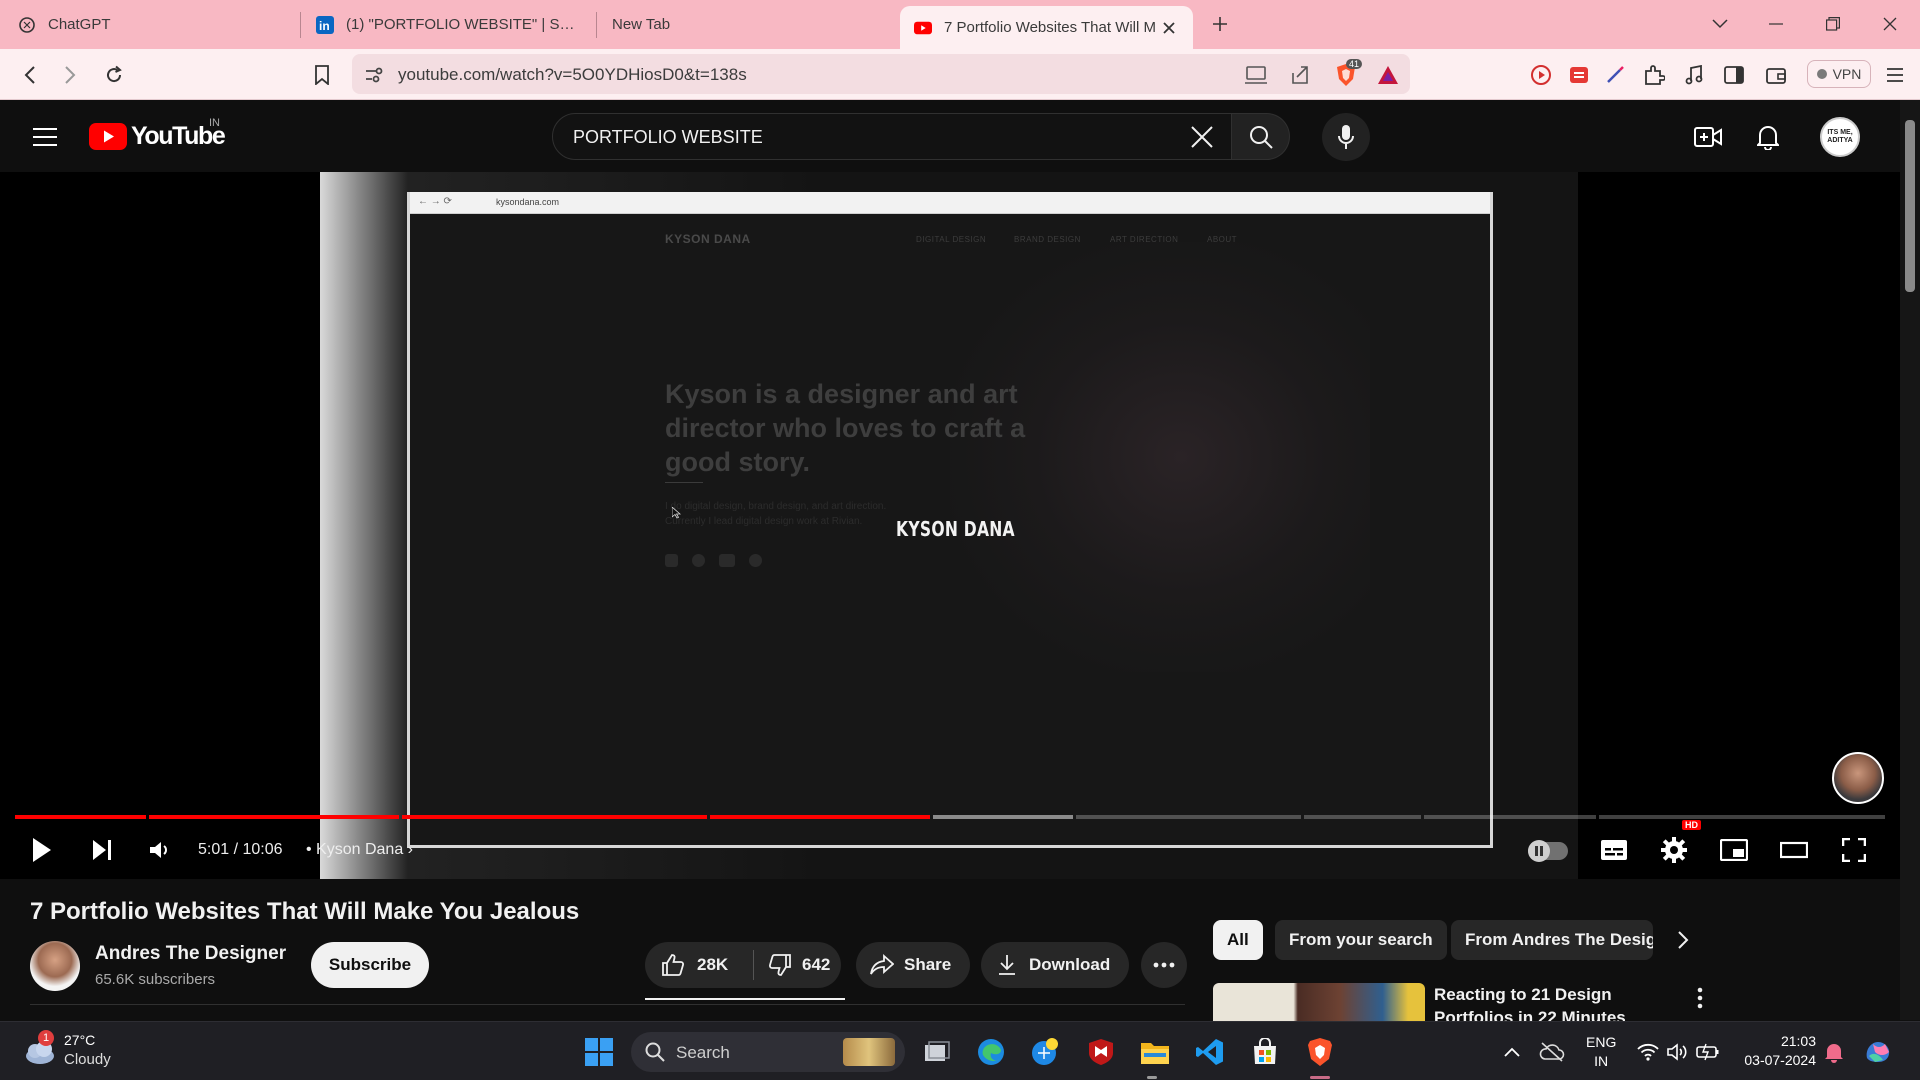 The image size is (1920, 1080). I want to click on tab-linkedin: in (1) "PORTFOLIO WEBSITE" | Search |, so click(447, 24).